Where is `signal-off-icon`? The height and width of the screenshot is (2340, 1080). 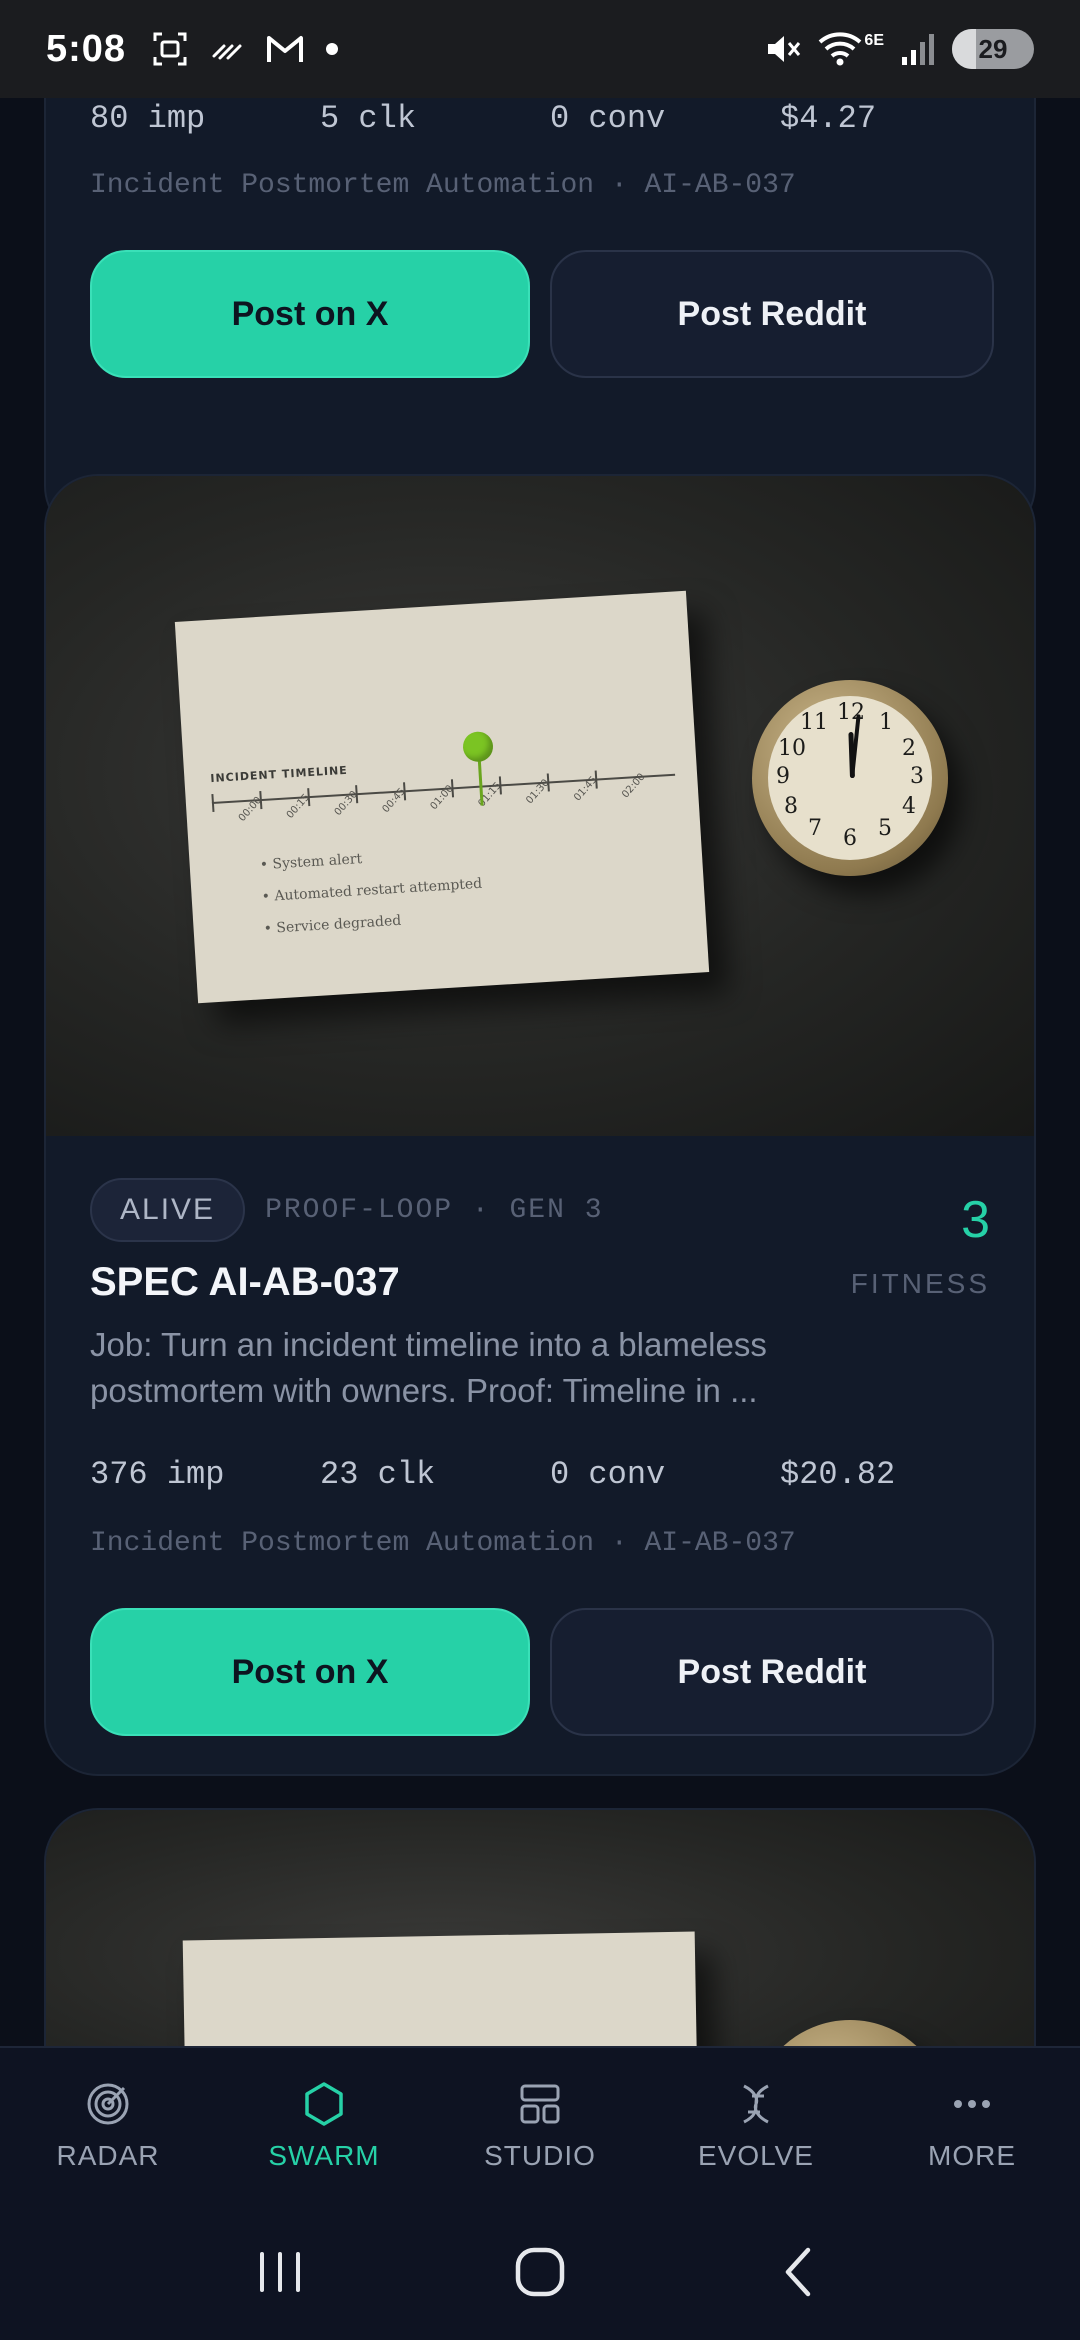 signal-off-icon is located at coordinates (227, 52).